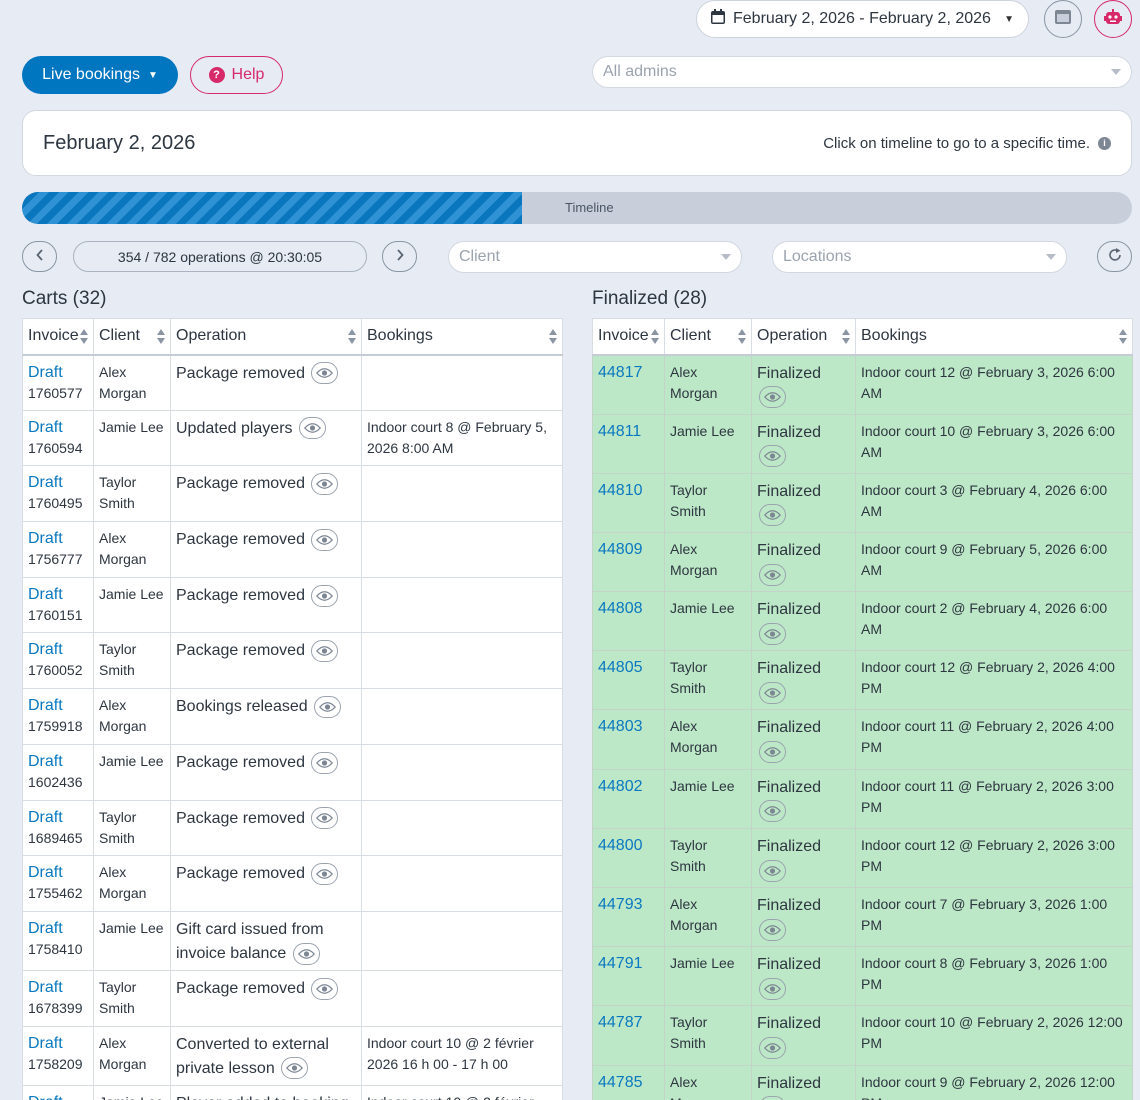  What do you see at coordinates (628, 963) in the screenshot?
I see `invoice-link: 44791` at bounding box center [628, 963].